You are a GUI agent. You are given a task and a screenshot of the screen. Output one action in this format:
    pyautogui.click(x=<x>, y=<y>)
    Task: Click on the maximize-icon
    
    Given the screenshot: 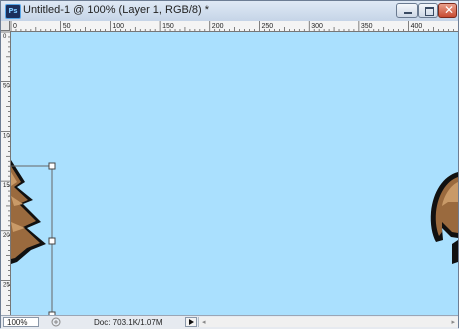 What is the action you would take?
    pyautogui.click(x=429, y=11)
    